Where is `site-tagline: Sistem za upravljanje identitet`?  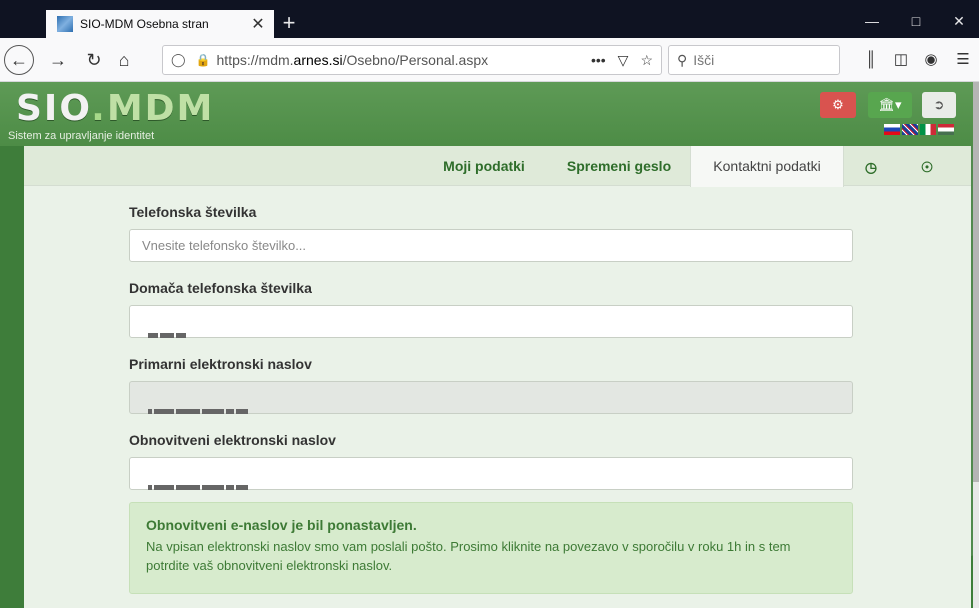
site-tagline: Sistem za upravljanje identitet is located at coordinates (81, 136).